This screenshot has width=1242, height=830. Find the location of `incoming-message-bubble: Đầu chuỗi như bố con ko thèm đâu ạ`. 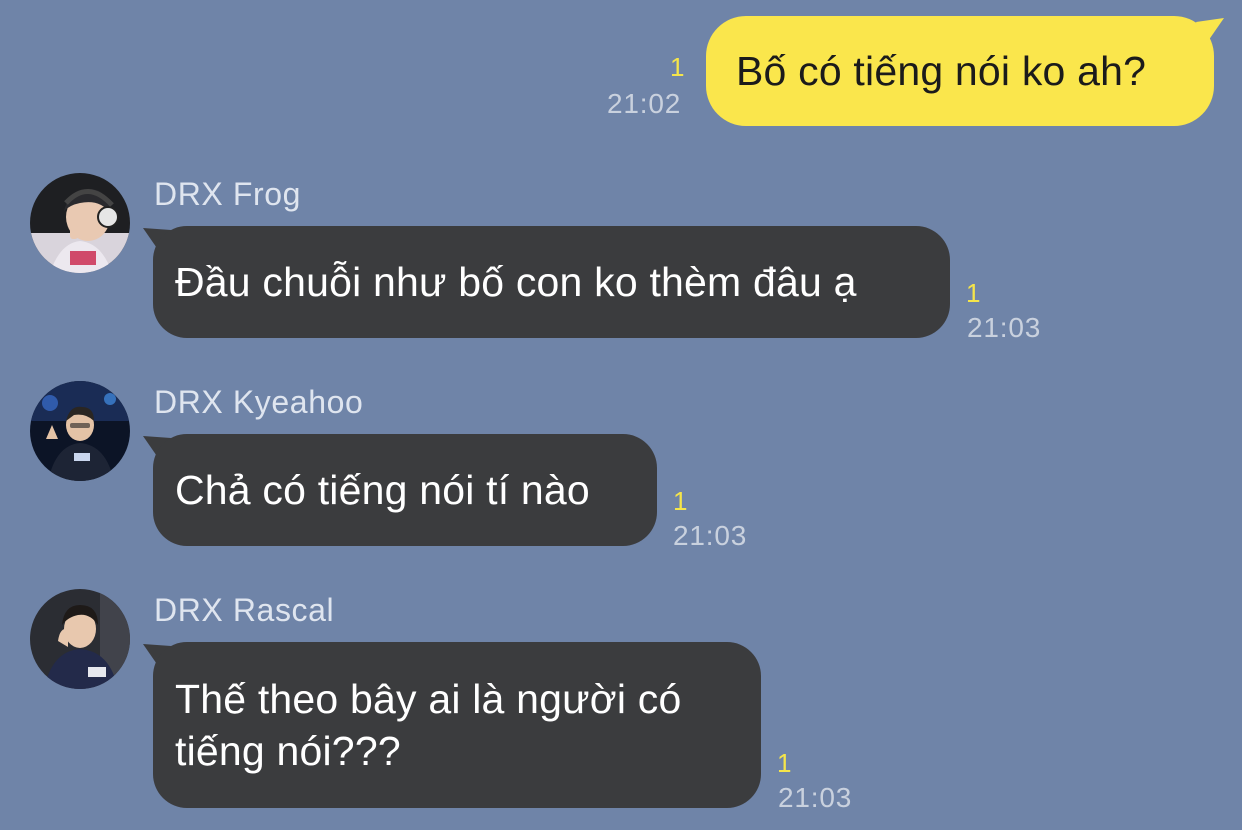

incoming-message-bubble: Đầu chuỗi như bố con ko thèm đâu ạ is located at coordinates (551, 282).